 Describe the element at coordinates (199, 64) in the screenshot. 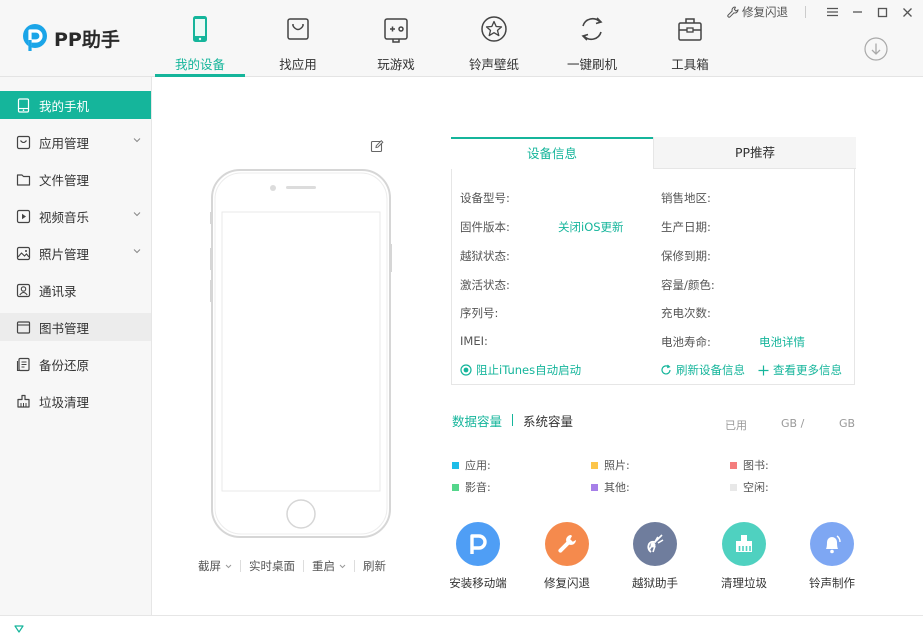

I see `nav-label: 我的设备` at that location.